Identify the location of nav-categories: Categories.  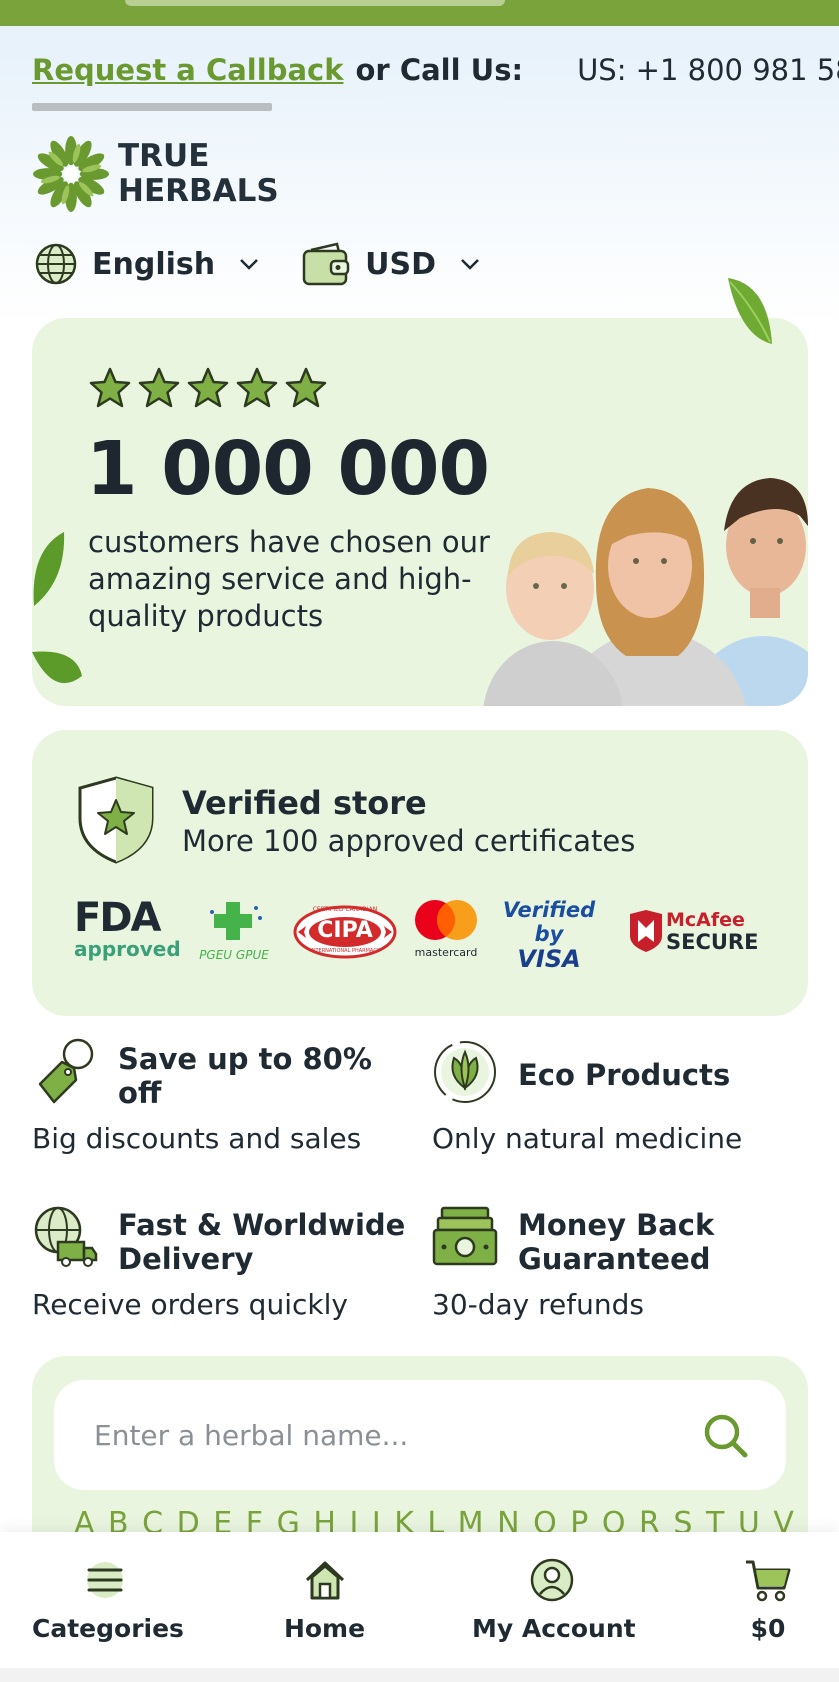
(108, 1599).